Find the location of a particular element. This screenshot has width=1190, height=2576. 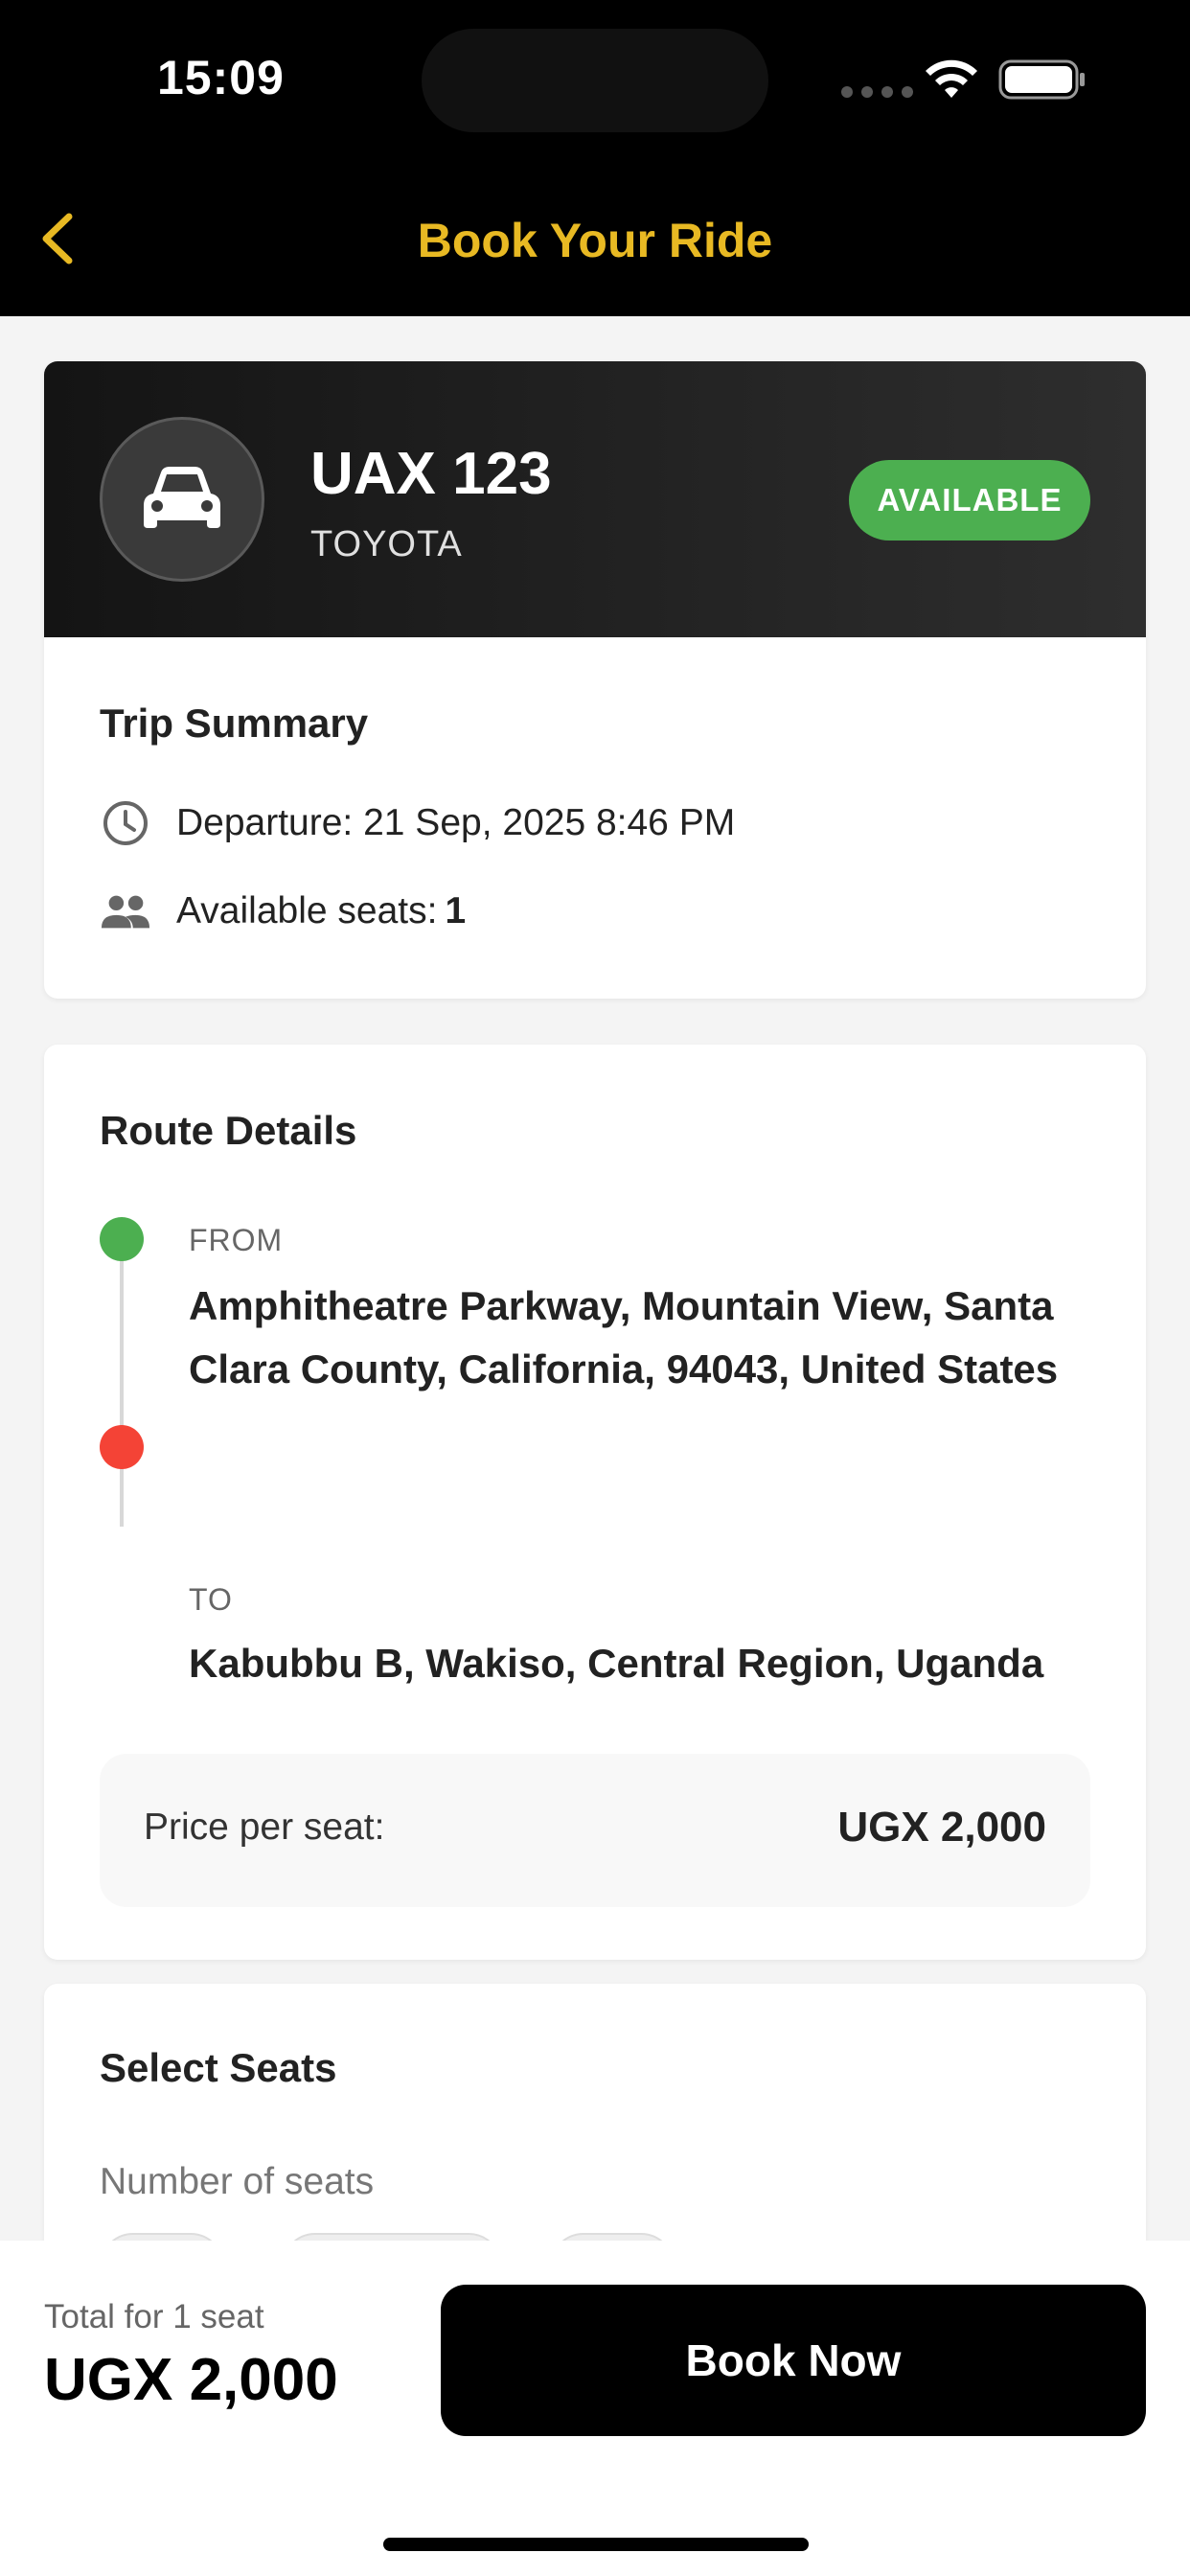

cellular-signal-icon is located at coordinates (877, 92).